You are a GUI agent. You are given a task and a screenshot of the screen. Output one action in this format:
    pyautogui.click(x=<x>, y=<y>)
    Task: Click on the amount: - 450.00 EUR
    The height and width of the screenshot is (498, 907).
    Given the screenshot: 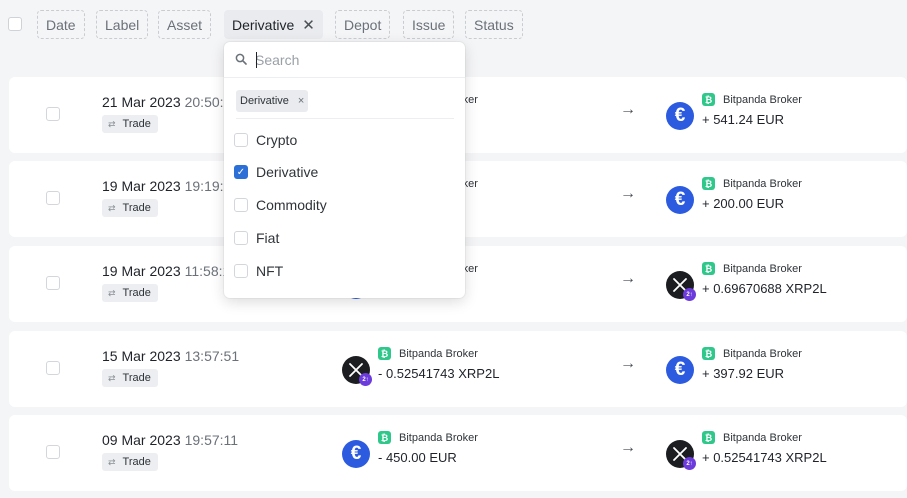 What is the action you would take?
    pyautogui.click(x=417, y=457)
    